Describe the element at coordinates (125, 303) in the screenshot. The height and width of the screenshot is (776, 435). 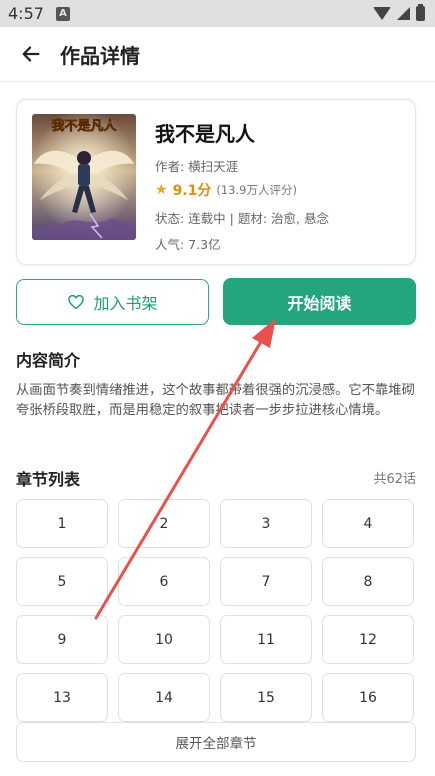
I see `add-to-shelf-label: 加入书架` at that location.